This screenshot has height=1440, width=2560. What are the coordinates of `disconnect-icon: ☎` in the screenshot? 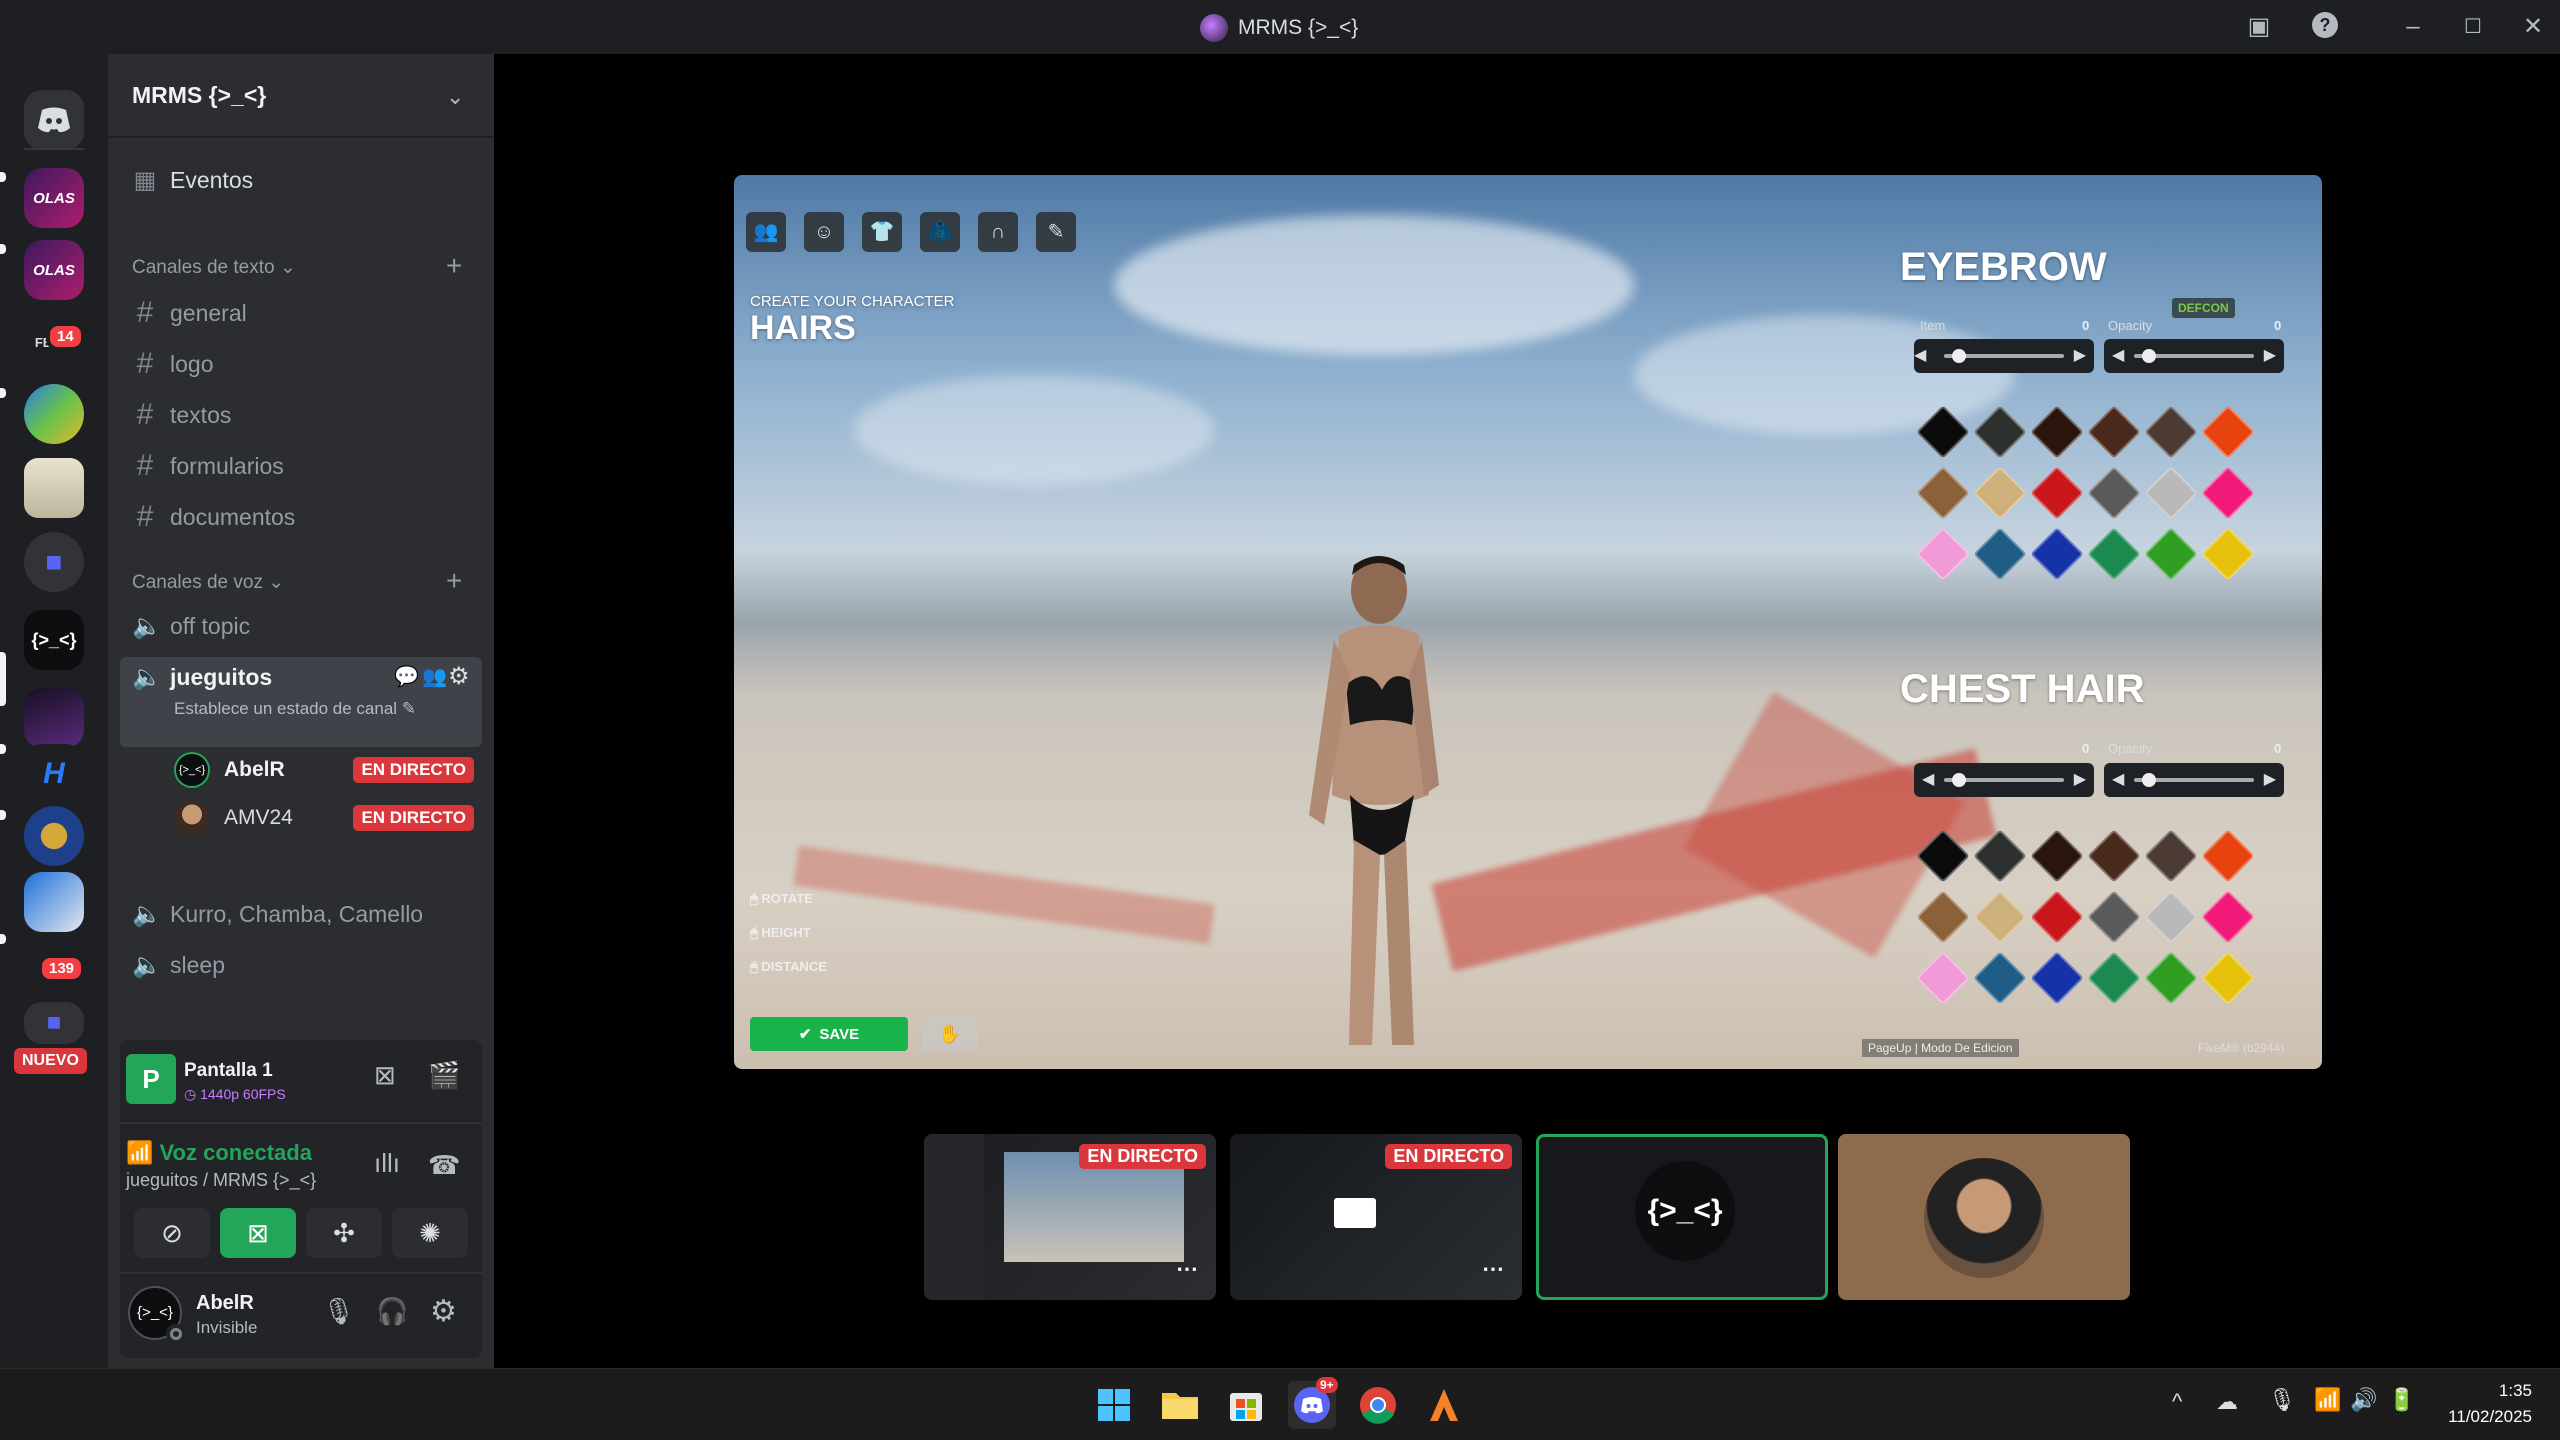 It's located at (444, 1165).